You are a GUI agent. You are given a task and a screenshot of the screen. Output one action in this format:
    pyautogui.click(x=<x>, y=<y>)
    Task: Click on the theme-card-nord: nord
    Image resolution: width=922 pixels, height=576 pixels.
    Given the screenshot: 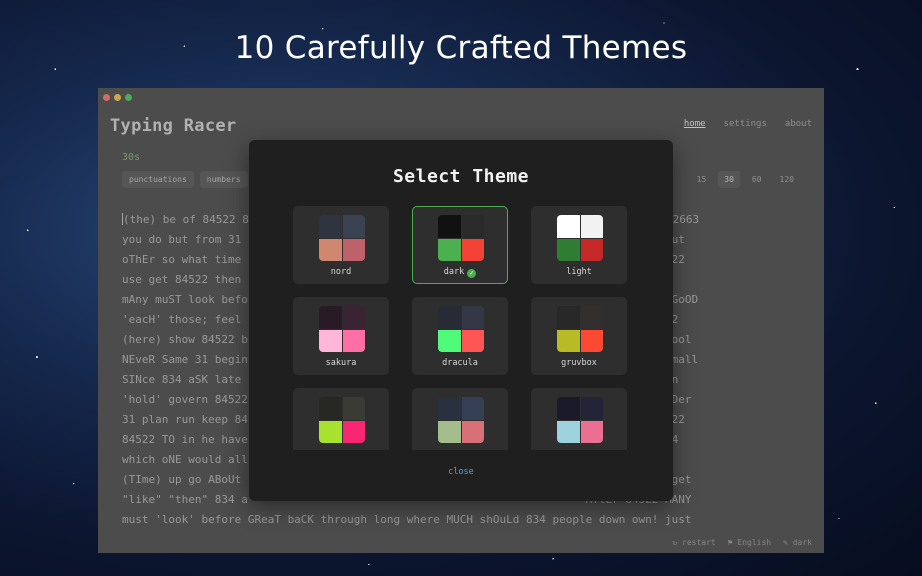 What is the action you would take?
    pyautogui.click(x=341, y=245)
    